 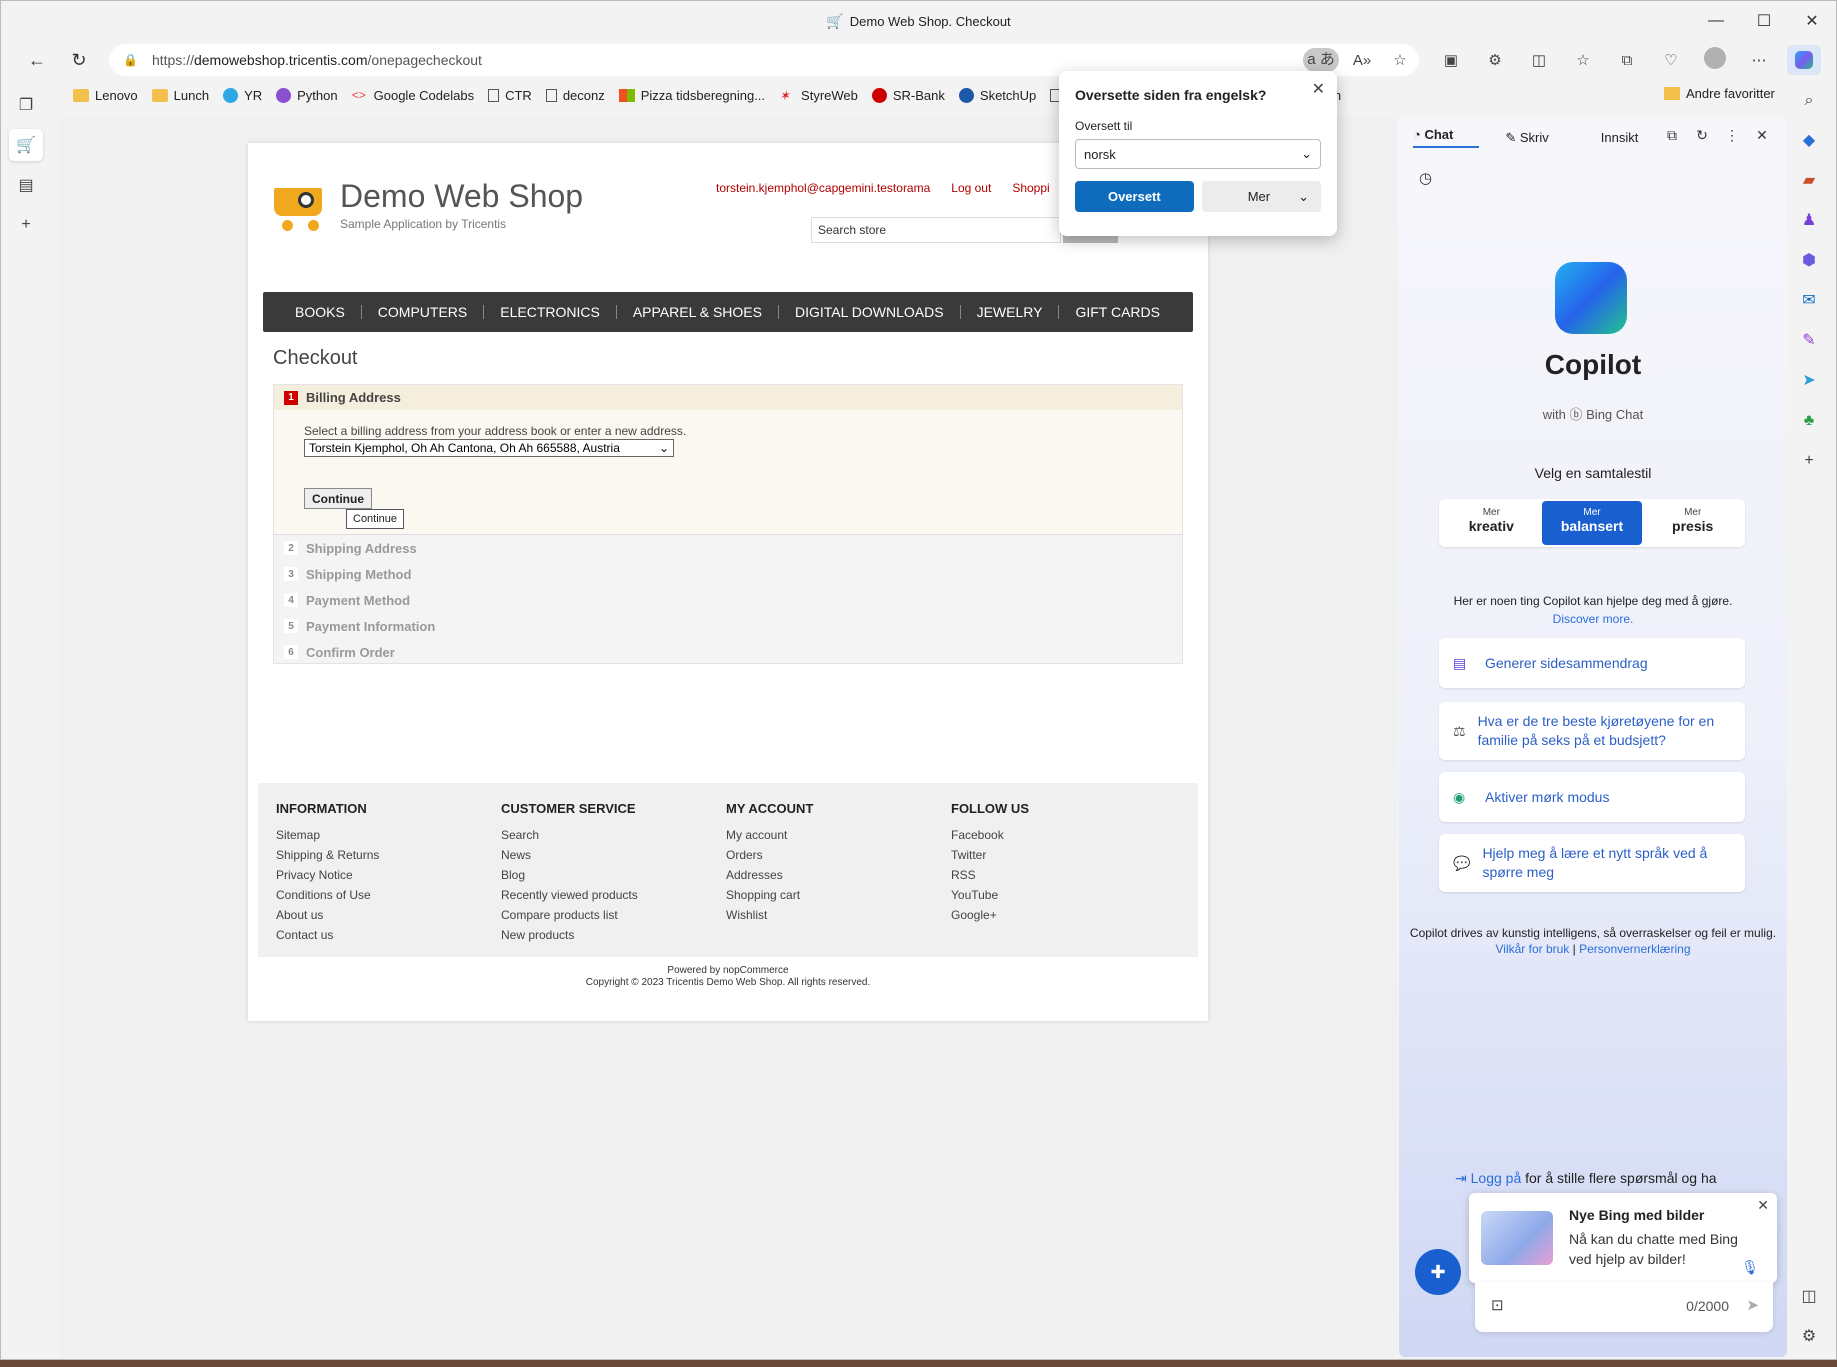 What do you see at coordinates (1446, 137) in the screenshot?
I see `tab-chat: ◔ Chat` at bounding box center [1446, 137].